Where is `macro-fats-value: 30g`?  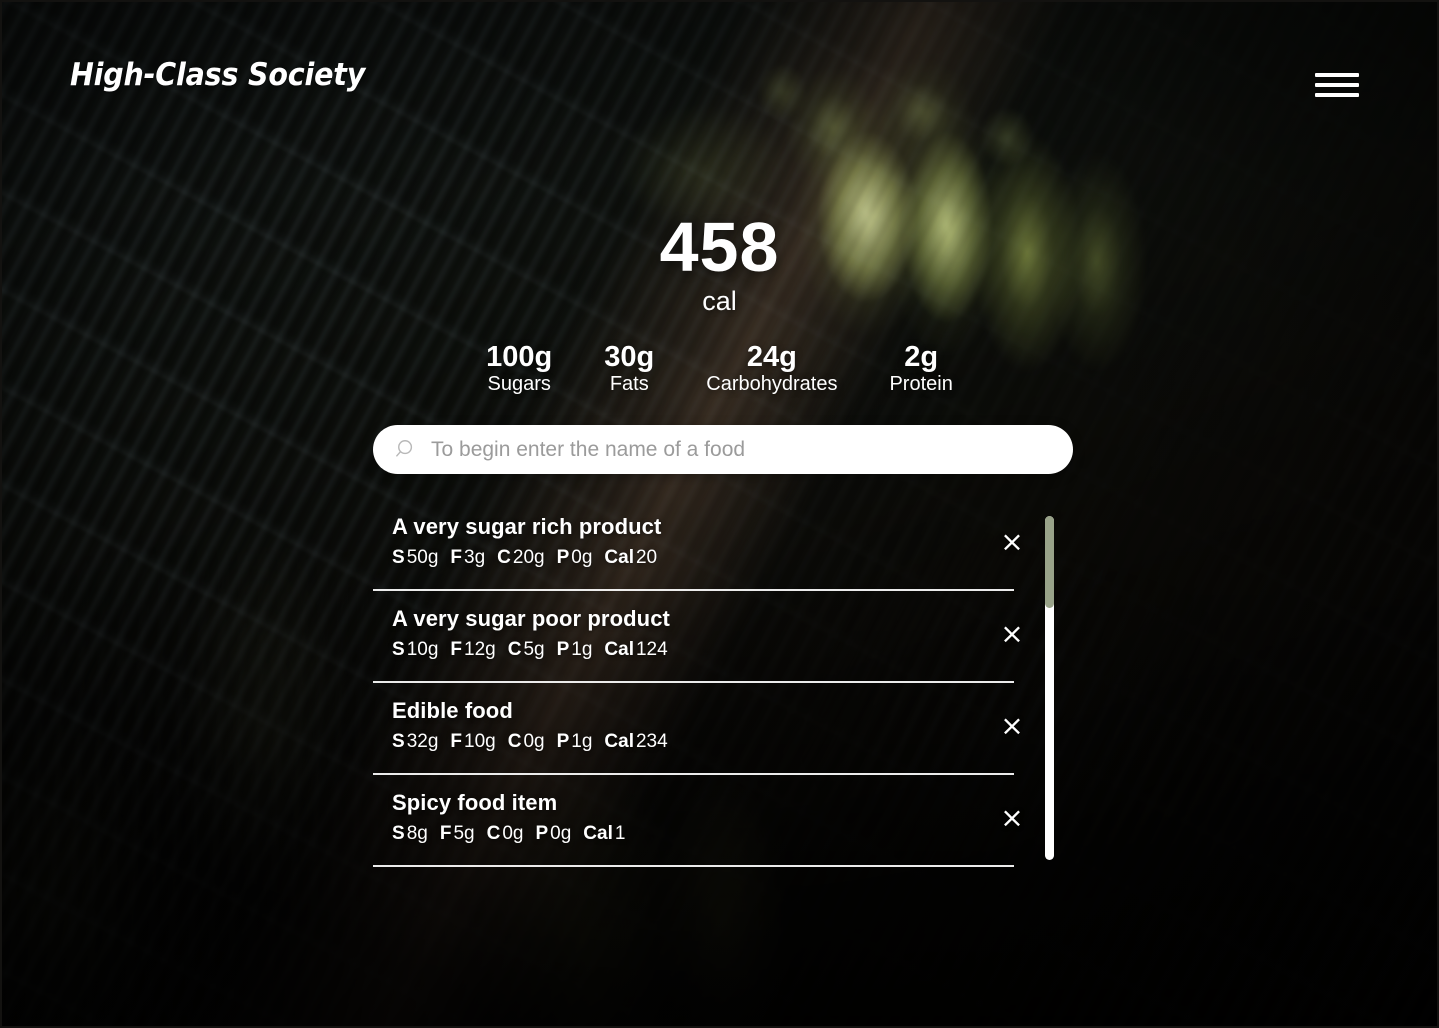
macro-fats-value: 30g is located at coordinates (629, 357).